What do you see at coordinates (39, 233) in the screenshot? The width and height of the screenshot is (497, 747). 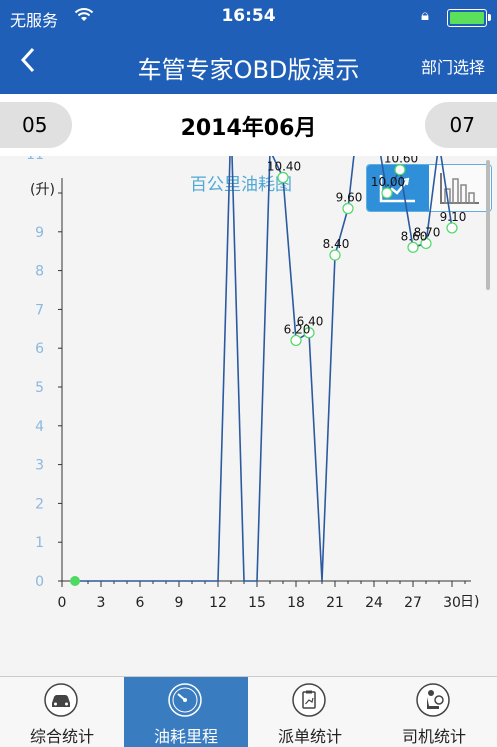 I see `y-tick-label: 9` at bounding box center [39, 233].